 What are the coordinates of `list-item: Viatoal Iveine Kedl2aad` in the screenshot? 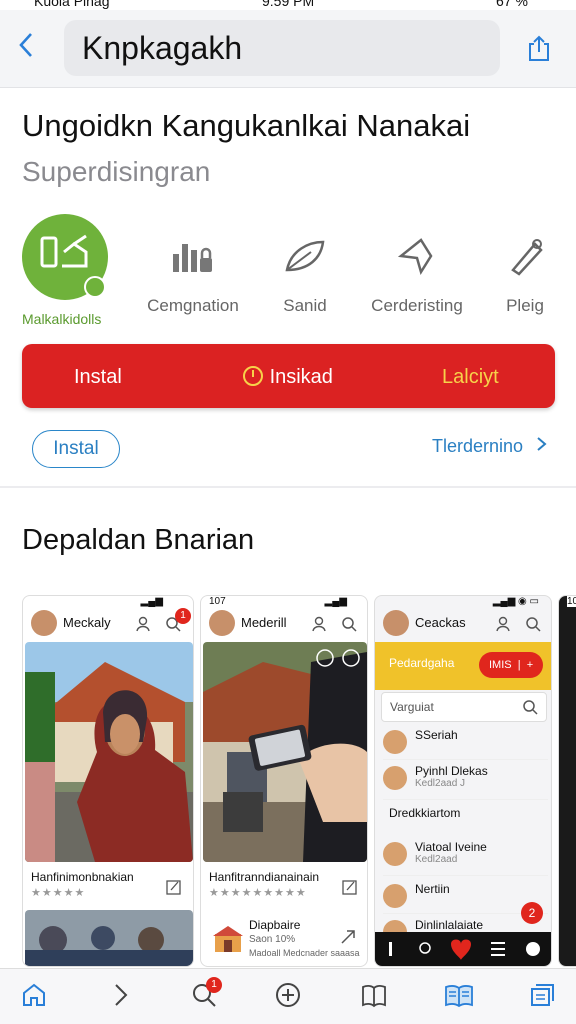 It's located at (465, 856).